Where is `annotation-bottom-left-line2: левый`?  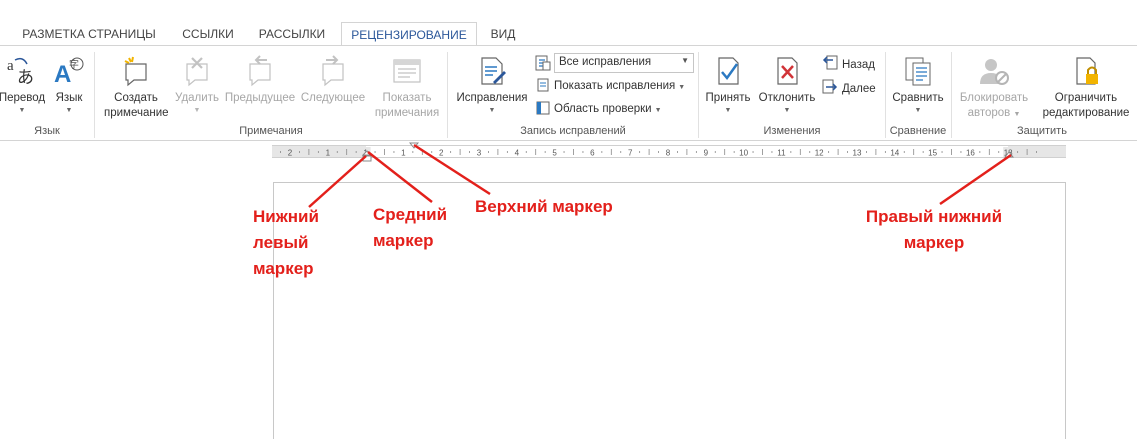 annotation-bottom-left-line2: левый is located at coordinates (281, 242).